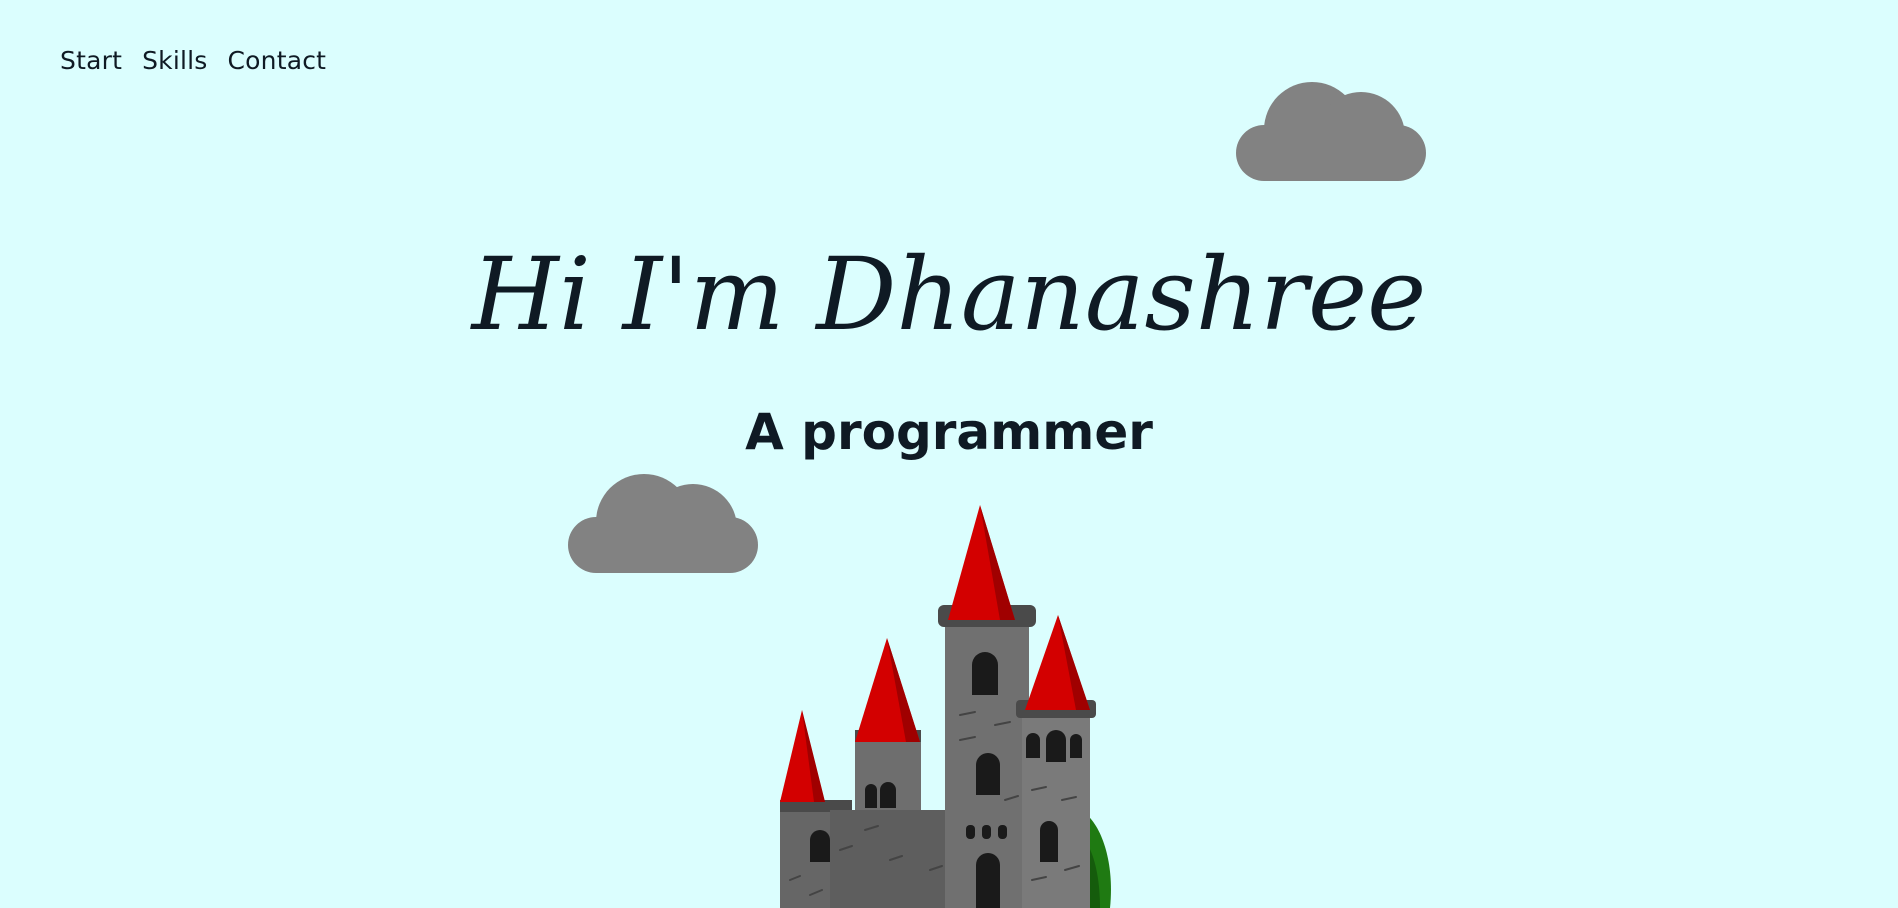 The width and height of the screenshot is (1898, 908). What do you see at coordinates (949, 432) in the screenshot?
I see `hero-subtitle: A programmer` at bounding box center [949, 432].